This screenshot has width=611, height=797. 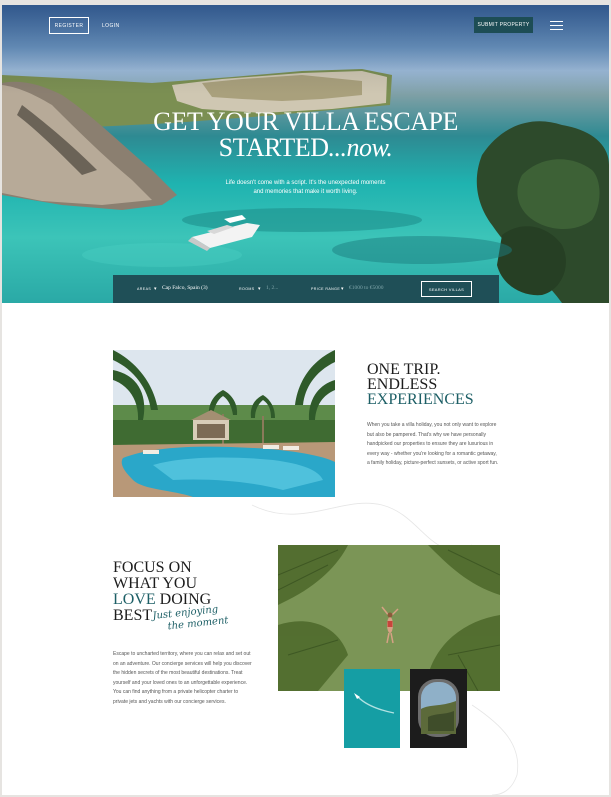 I want to click on section1-heading-line1: ONE TRIP., so click(x=404, y=369).